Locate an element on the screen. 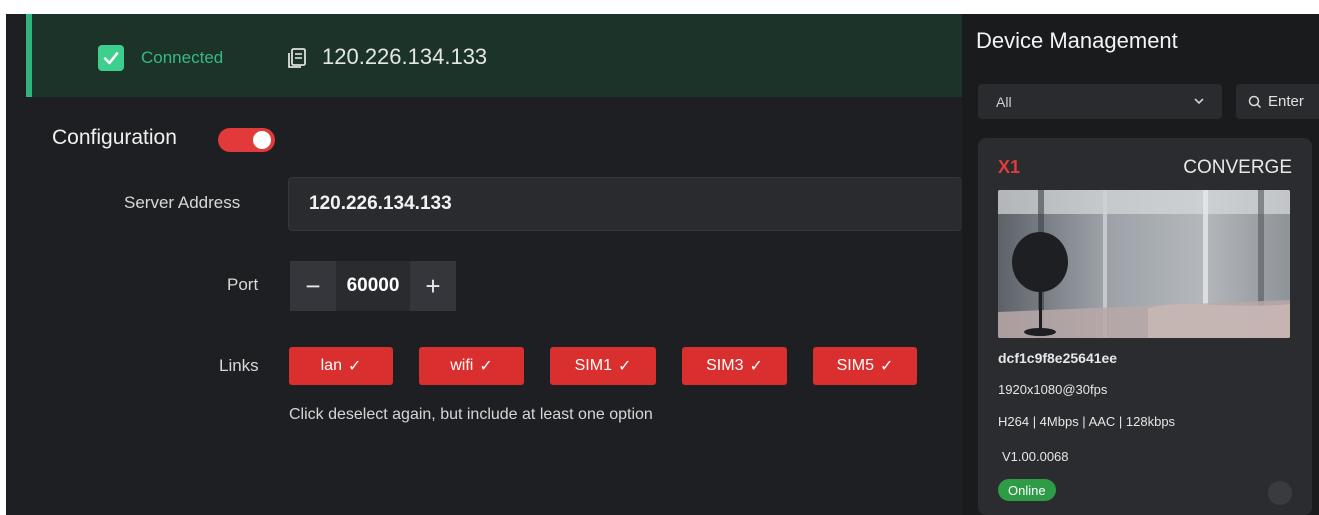 This screenshot has height=515, width=1319. device-filter-select: All is located at coordinates (1100, 101).